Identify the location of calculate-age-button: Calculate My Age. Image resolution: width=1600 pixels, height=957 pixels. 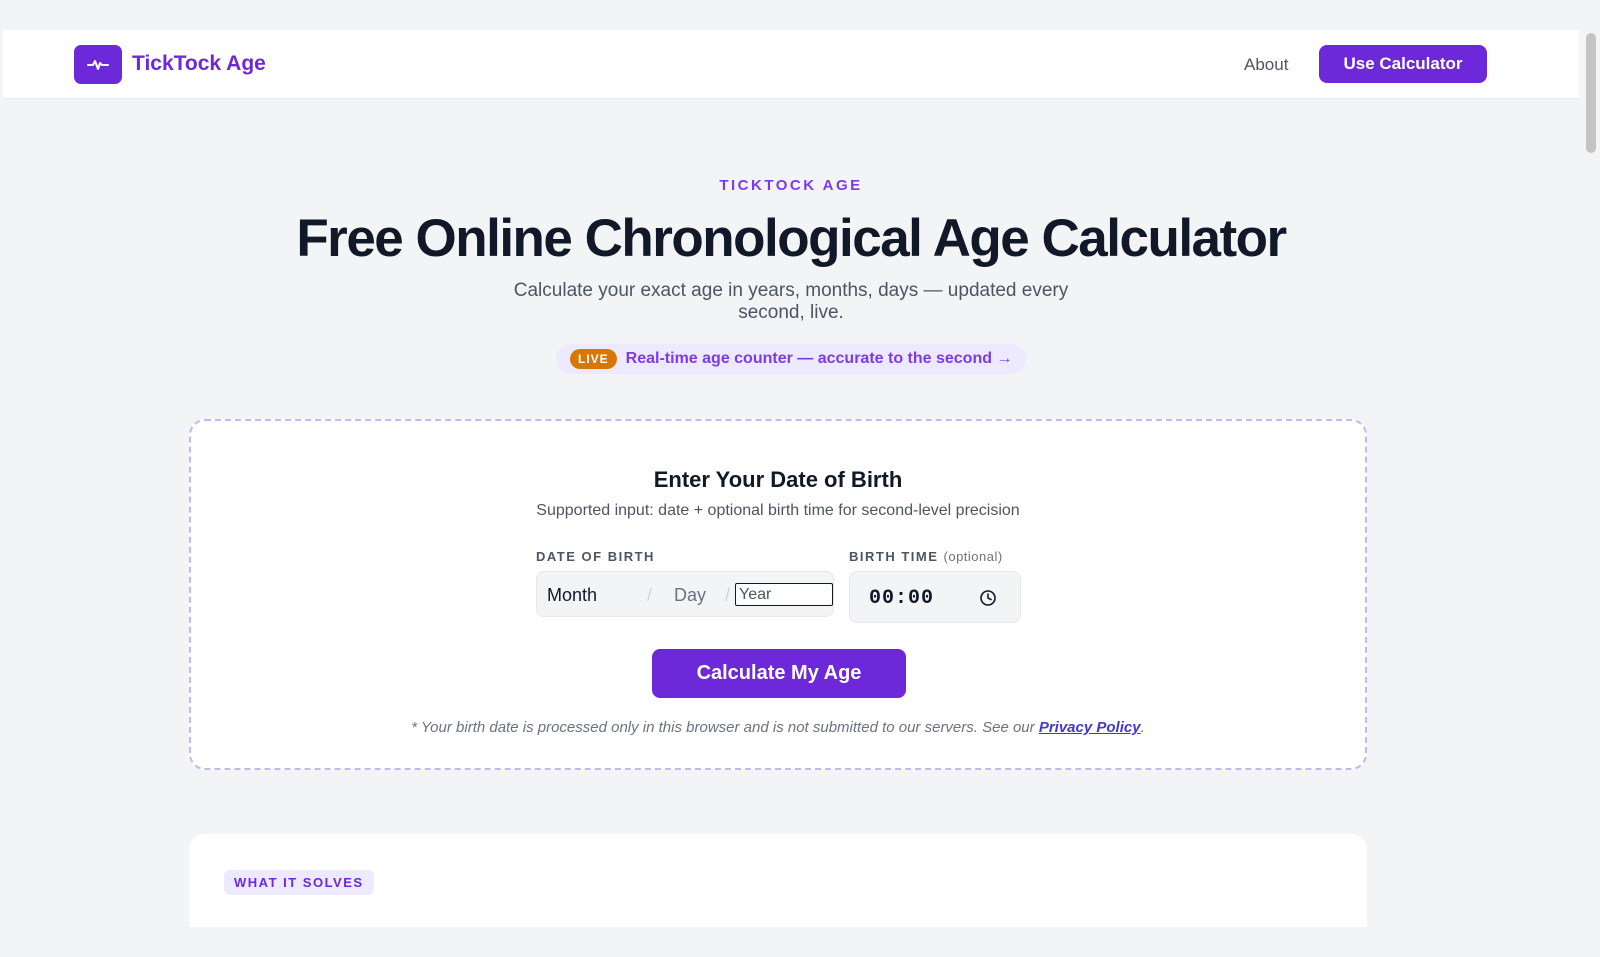
(779, 673).